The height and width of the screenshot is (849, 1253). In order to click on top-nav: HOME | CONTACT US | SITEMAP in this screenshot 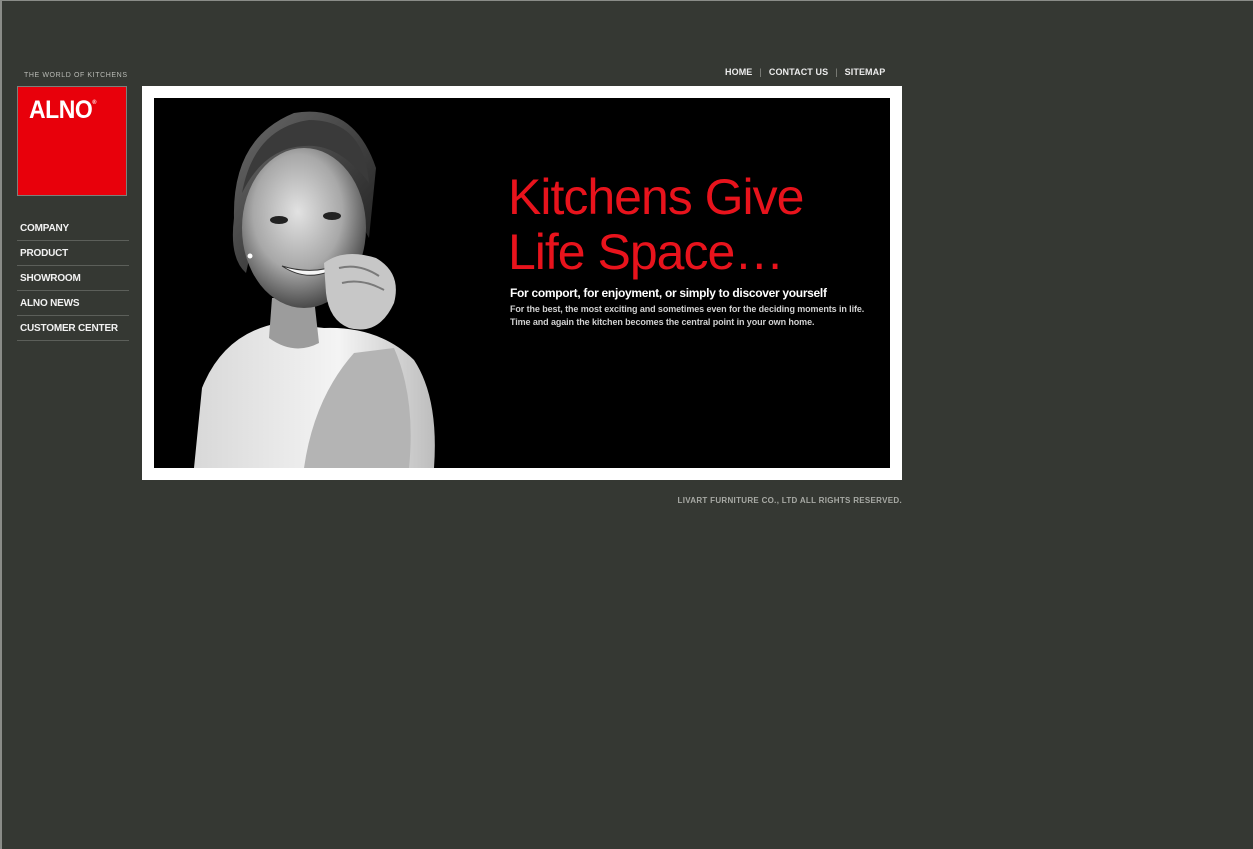, I will do `click(805, 72)`.